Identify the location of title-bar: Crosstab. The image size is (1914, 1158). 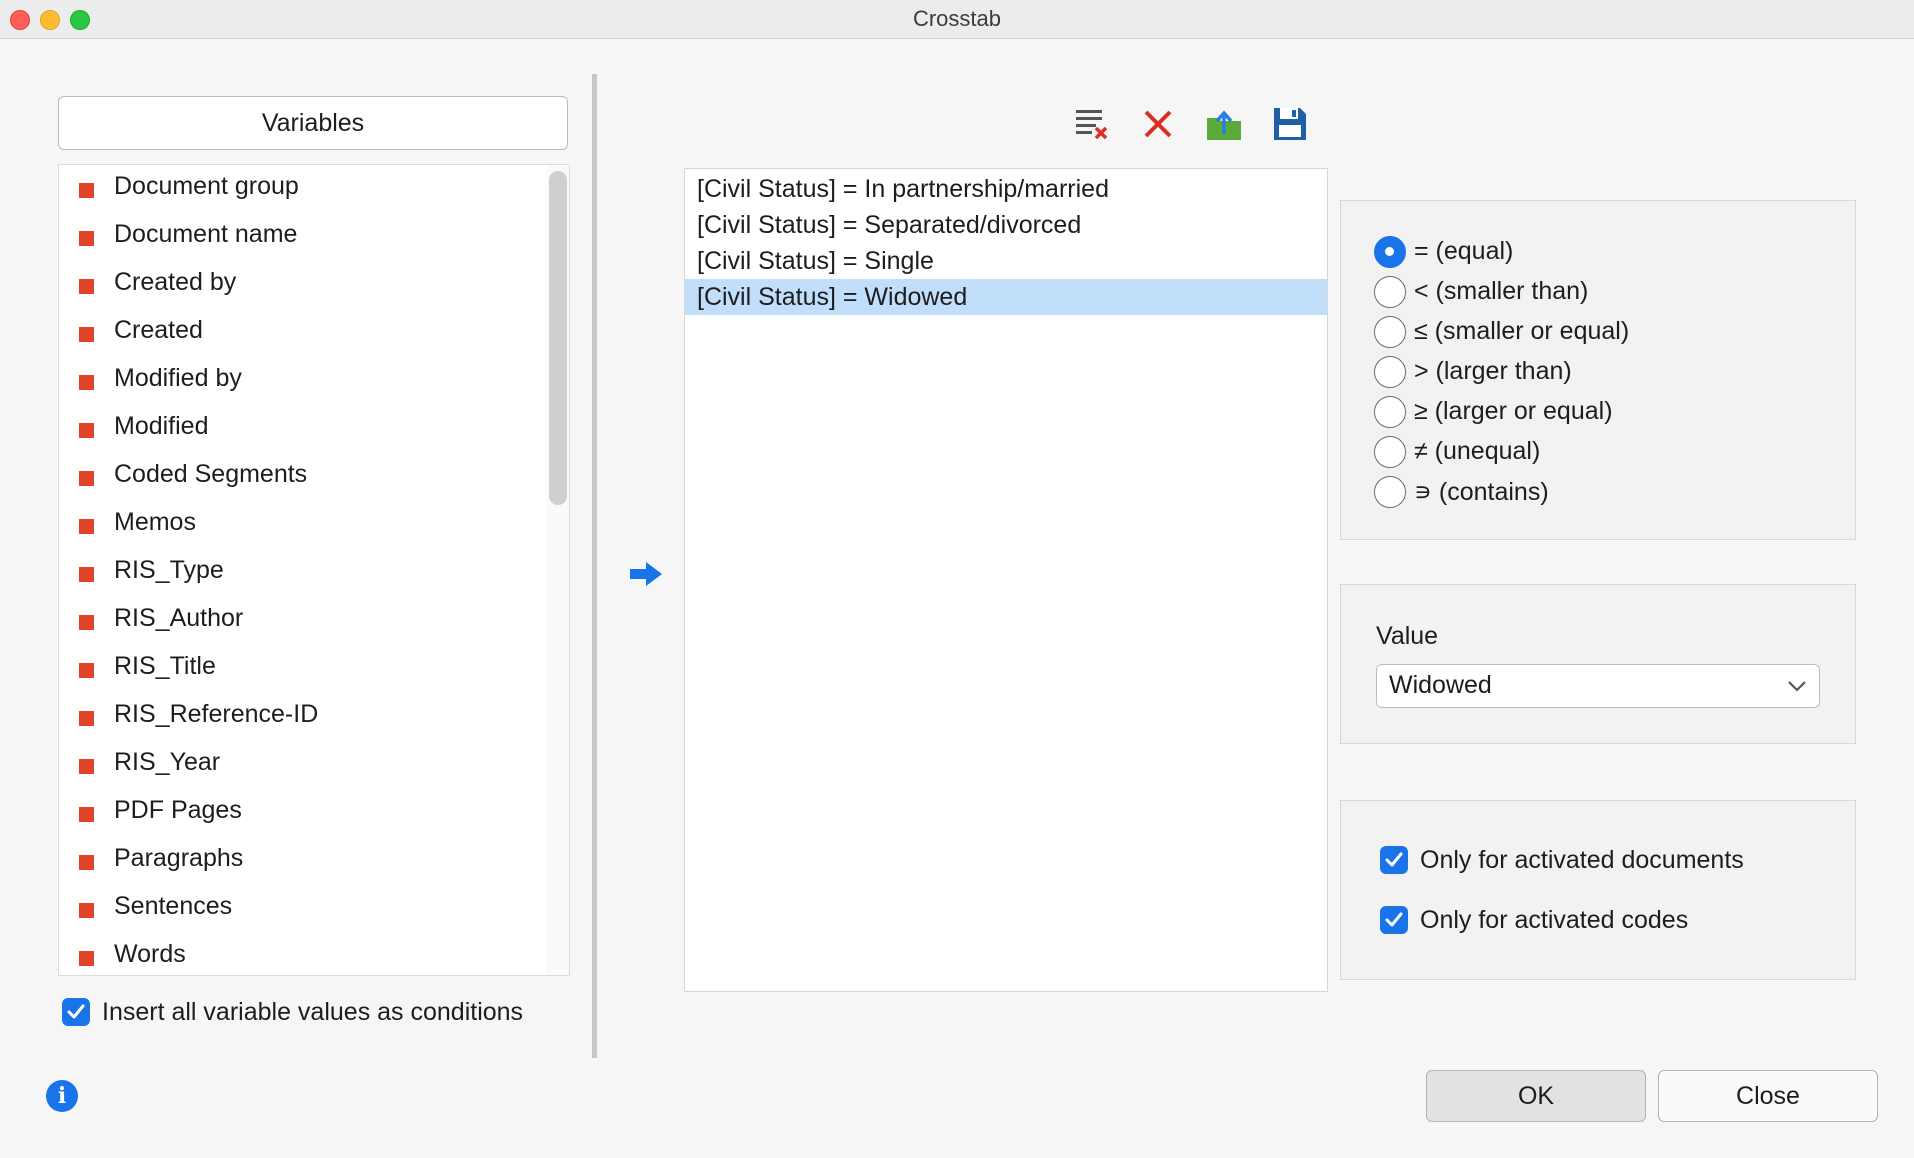
(957, 19).